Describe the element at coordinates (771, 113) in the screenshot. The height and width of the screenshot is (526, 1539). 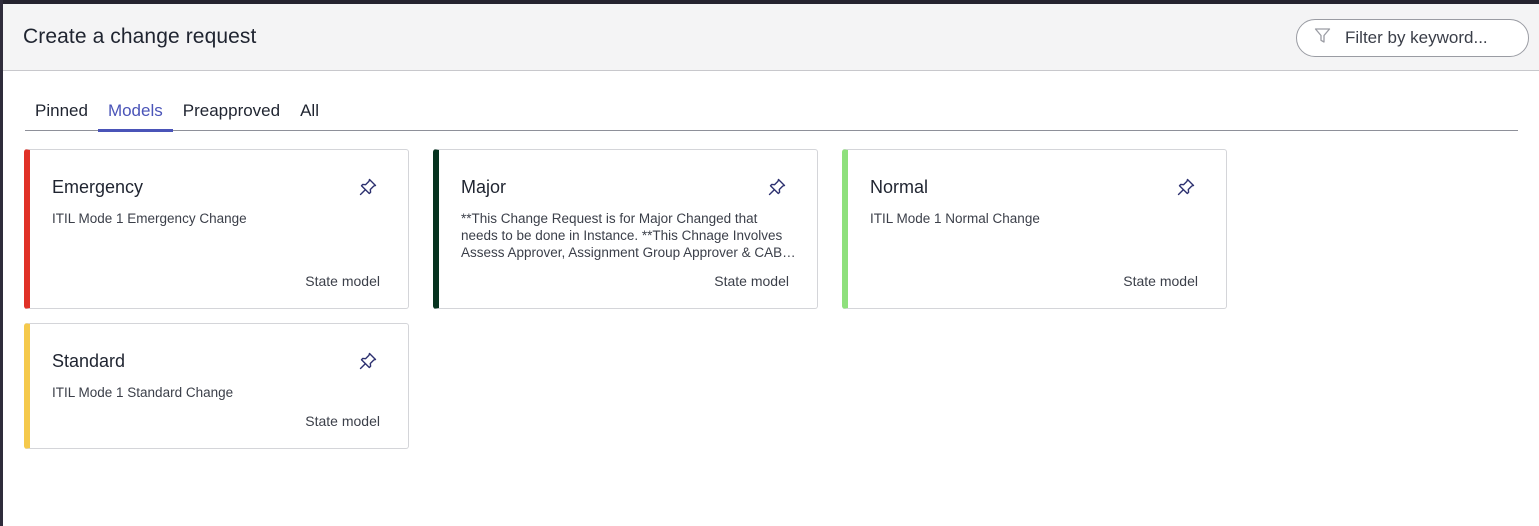
I see `tab-bar: Pinned Models Preapproved All` at that location.